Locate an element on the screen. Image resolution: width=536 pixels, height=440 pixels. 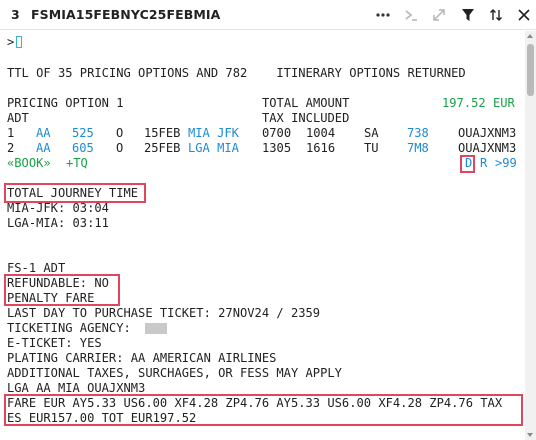
command-prompt: > is located at coordinates (21, 42).